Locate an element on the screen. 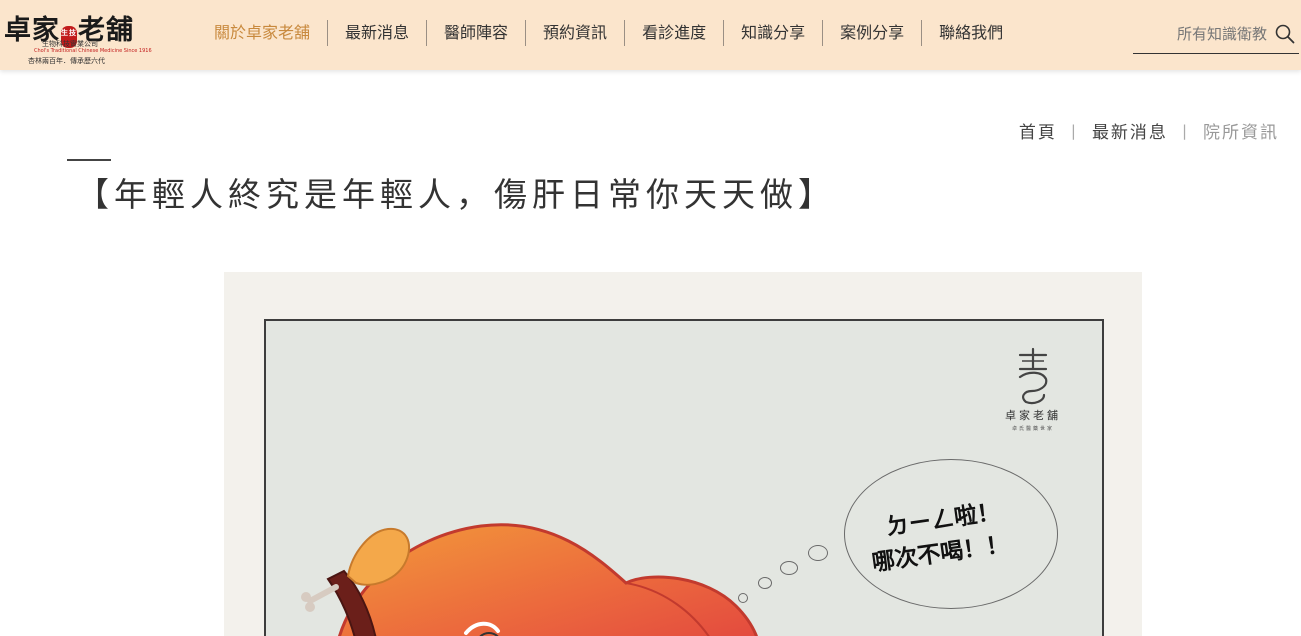 The width and height of the screenshot is (1301, 636). search-box is located at coordinates (1216, 36).